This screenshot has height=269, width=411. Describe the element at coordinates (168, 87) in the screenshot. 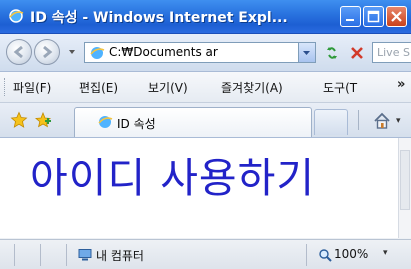

I see `menu-view: 보기(V)` at that location.